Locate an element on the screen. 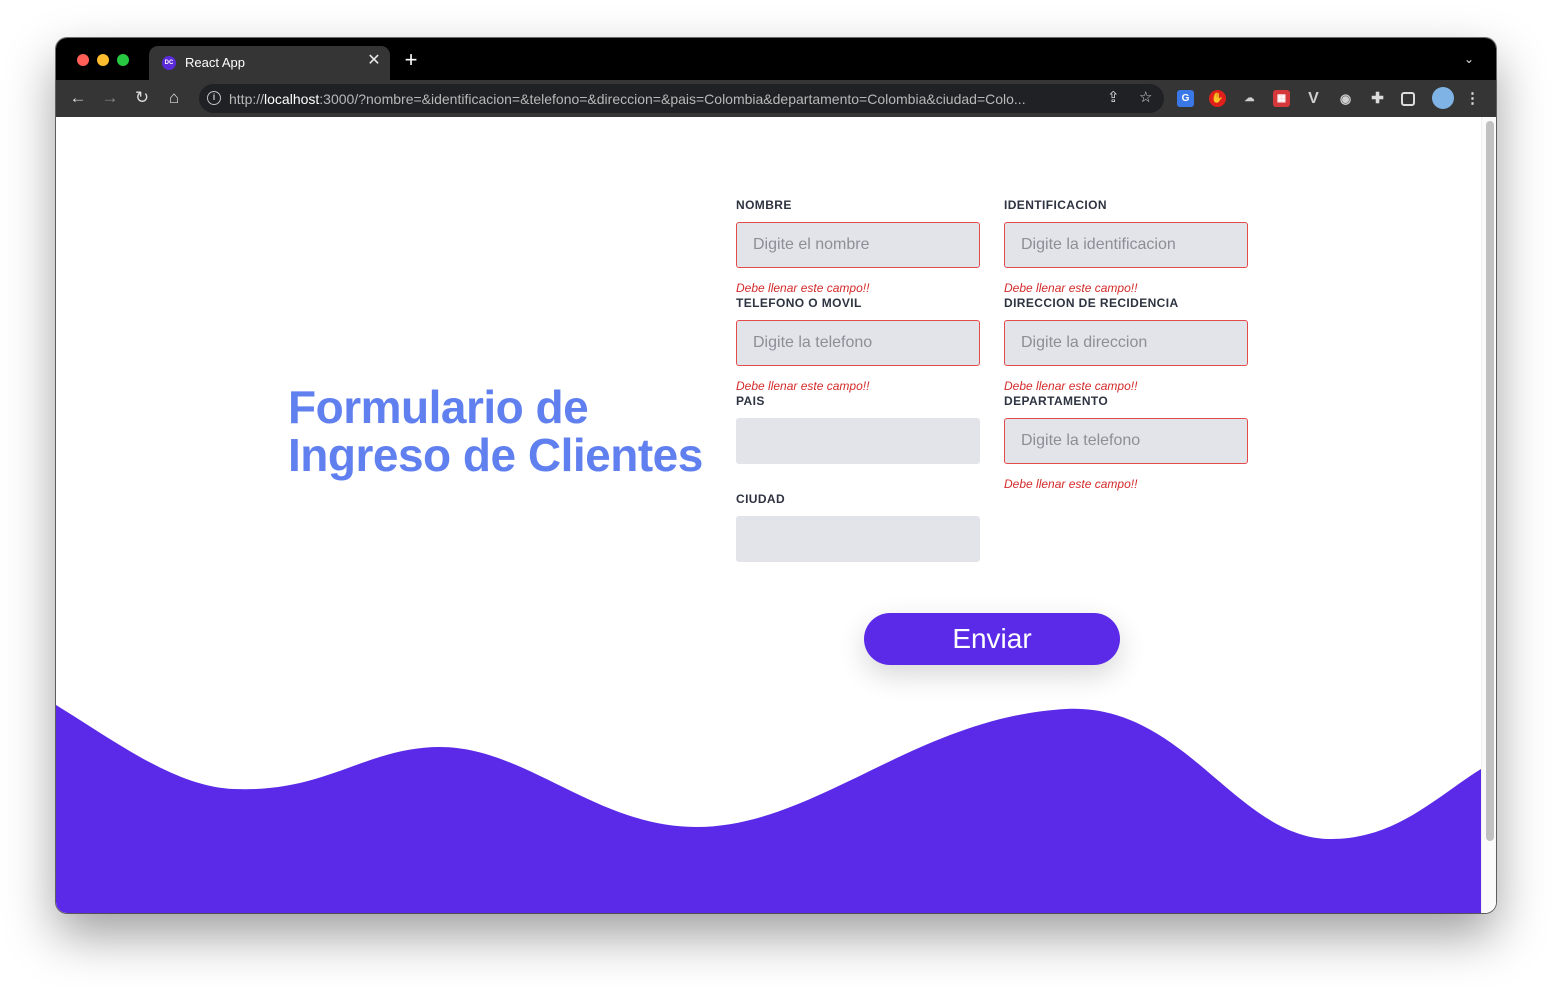 The width and height of the screenshot is (1552, 987). nombre-input: Digite el nombre is located at coordinates (858, 245).